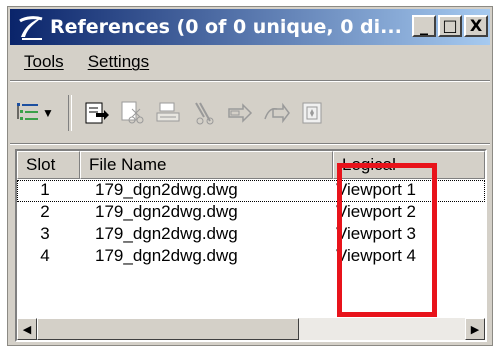 This screenshot has height=351, width=497. What do you see at coordinates (45, 233) in the screenshot?
I see `cell-slot: 3` at bounding box center [45, 233].